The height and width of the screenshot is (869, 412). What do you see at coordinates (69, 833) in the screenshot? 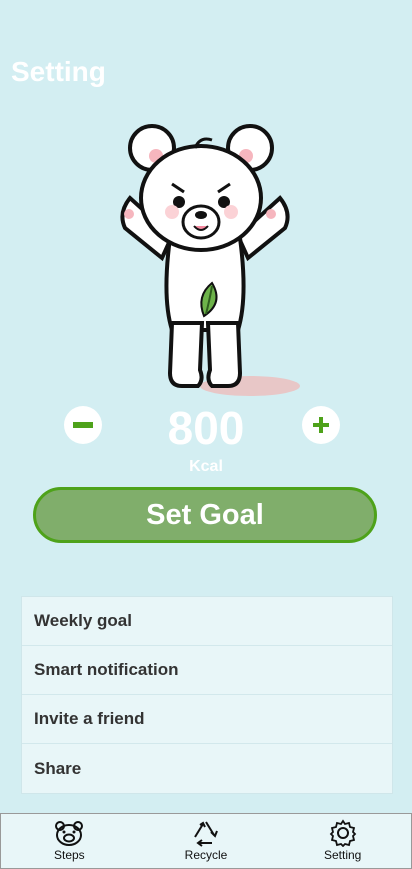
I see `pig-icon` at bounding box center [69, 833].